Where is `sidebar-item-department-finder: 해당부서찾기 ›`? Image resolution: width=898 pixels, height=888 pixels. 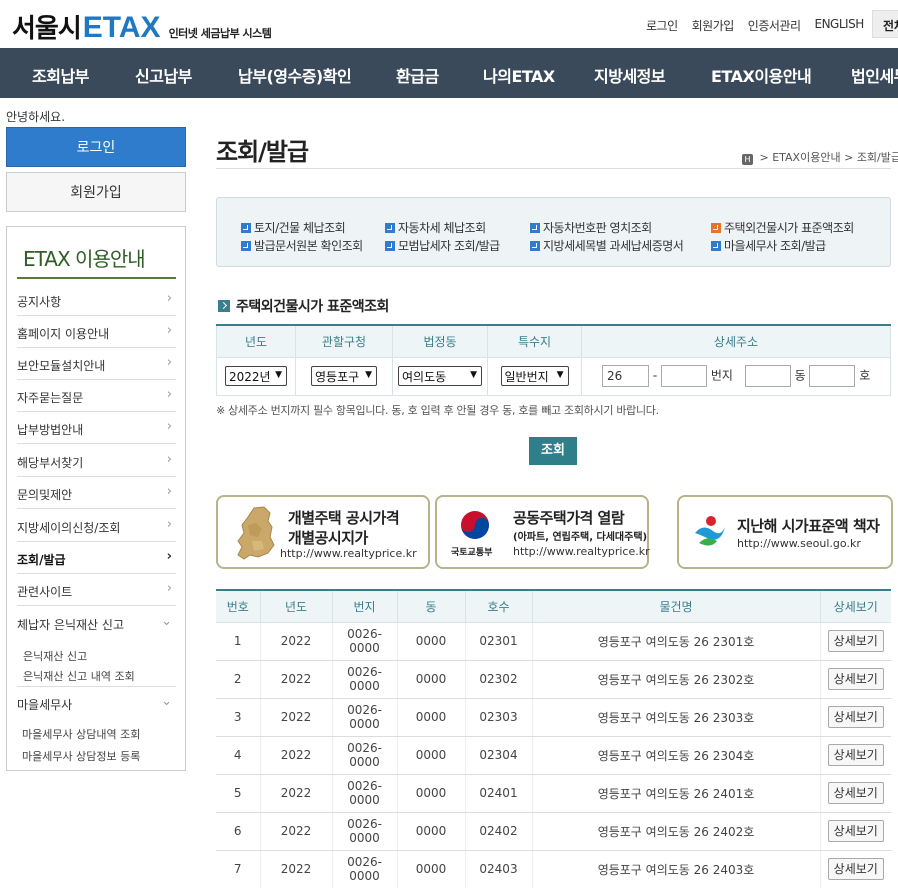
sidebar-item-department-finder: 해당부서찾기 › is located at coordinates (96, 461).